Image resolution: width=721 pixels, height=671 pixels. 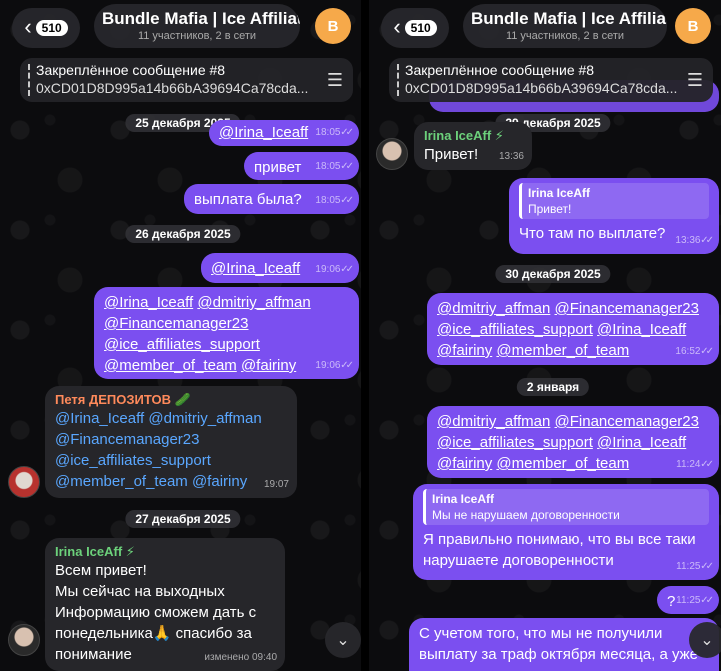 I want to click on date-separator: 30 декабря 2025, so click(x=553, y=274).